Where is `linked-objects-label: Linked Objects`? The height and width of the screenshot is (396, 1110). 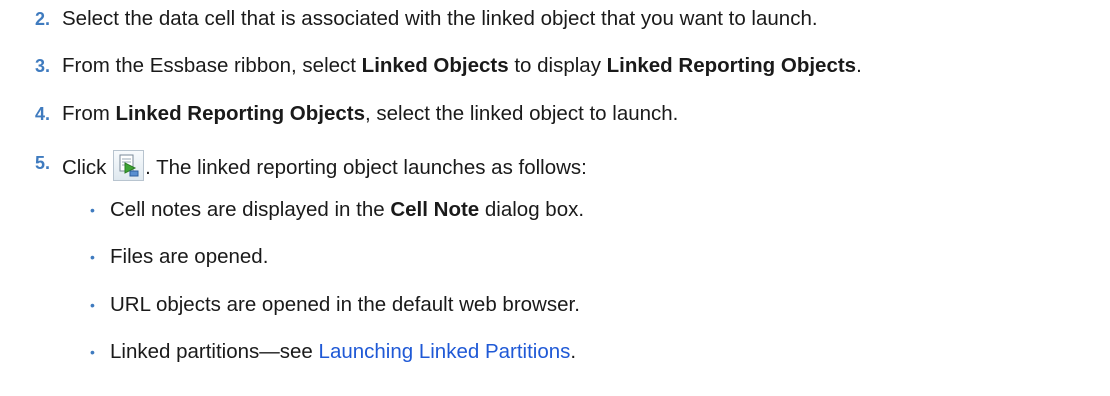
linked-objects-label: Linked Objects is located at coordinates (435, 65).